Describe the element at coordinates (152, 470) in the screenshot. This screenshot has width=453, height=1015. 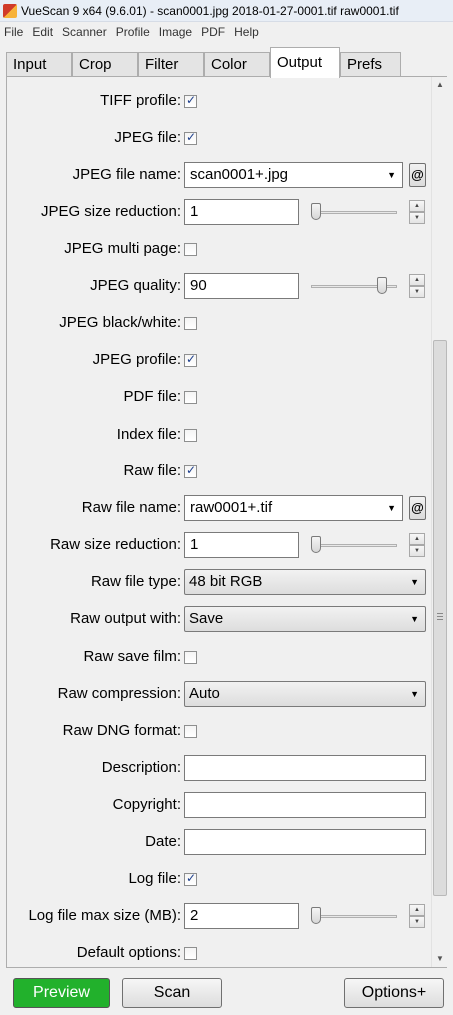
I see `label-raw-file: Raw file:` at that location.